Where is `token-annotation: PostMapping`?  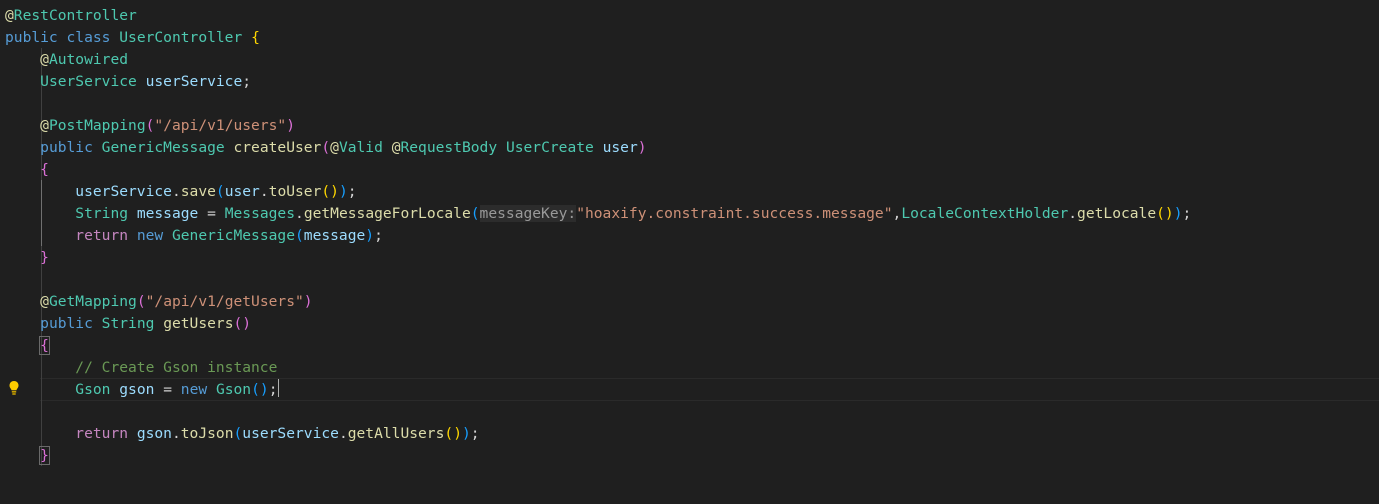 token-annotation: PostMapping is located at coordinates (97, 125).